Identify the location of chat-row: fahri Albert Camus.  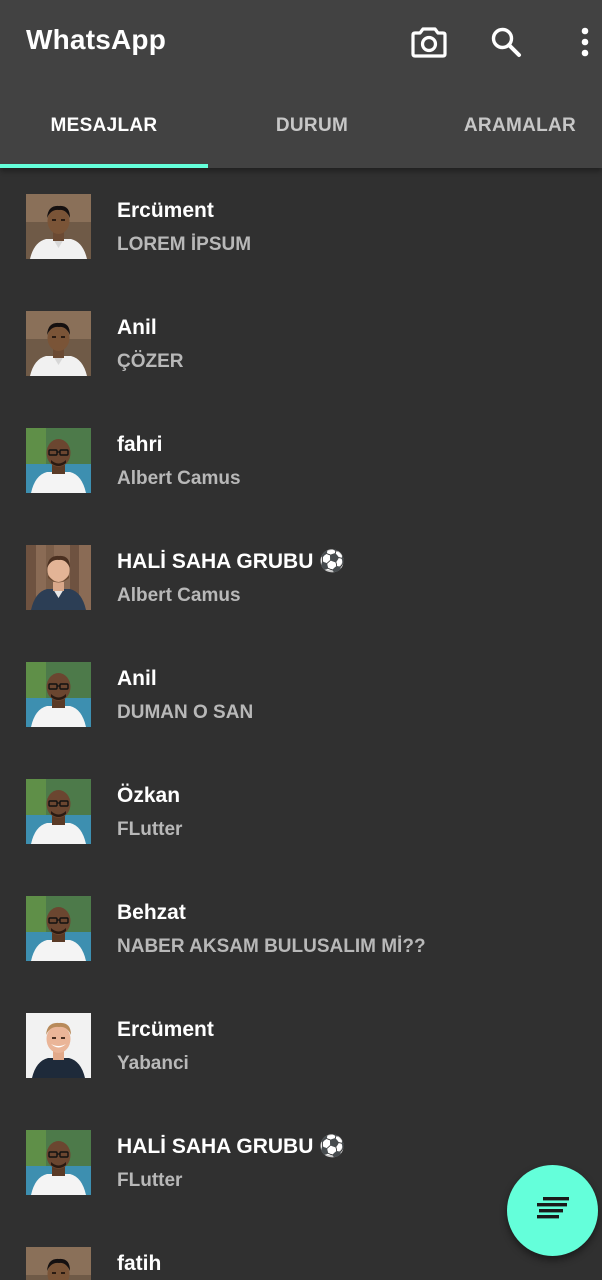
(301, 460).